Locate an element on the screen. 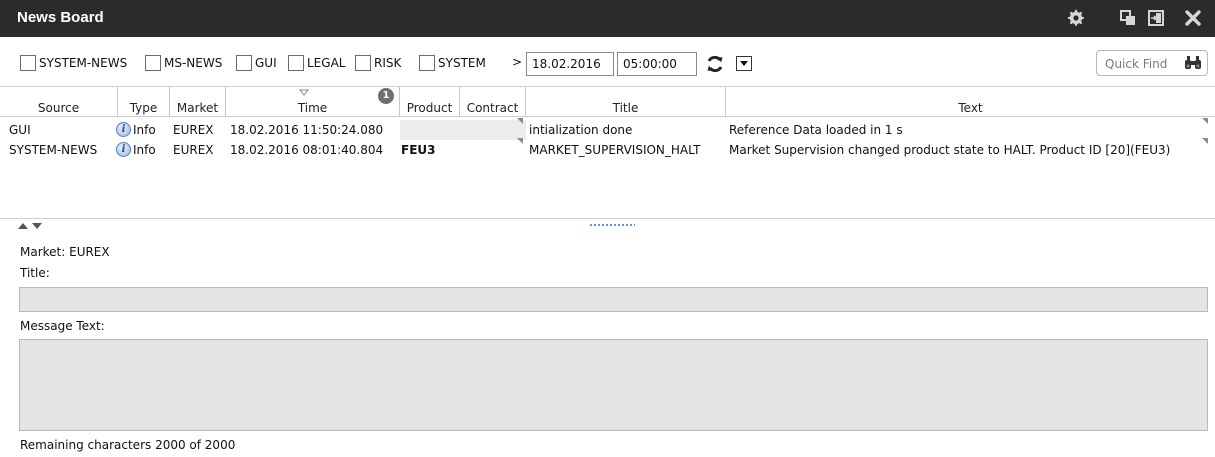  column-header-title: Title is located at coordinates (626, 102).